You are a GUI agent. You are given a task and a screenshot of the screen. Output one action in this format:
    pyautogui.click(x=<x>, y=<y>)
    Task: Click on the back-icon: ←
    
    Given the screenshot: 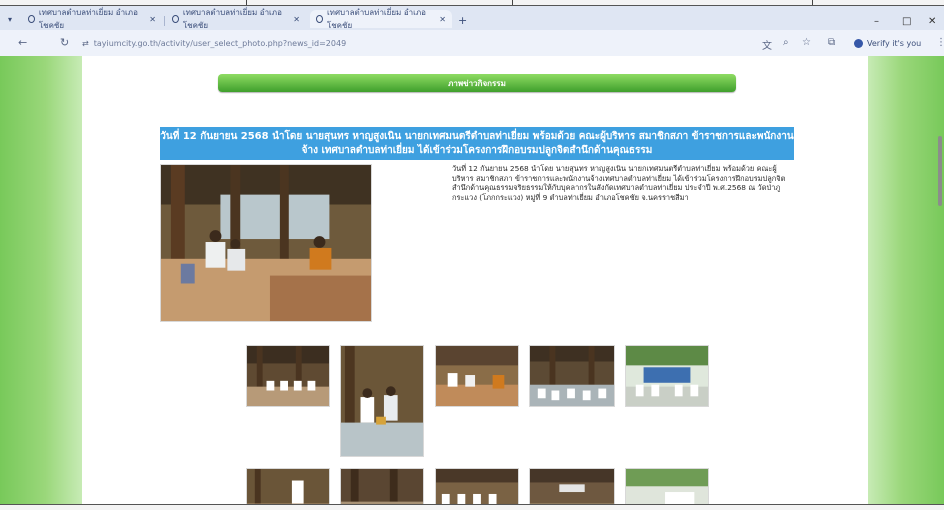 What is the action you would take?
    pyautogui.click(x=22, y=42)
    